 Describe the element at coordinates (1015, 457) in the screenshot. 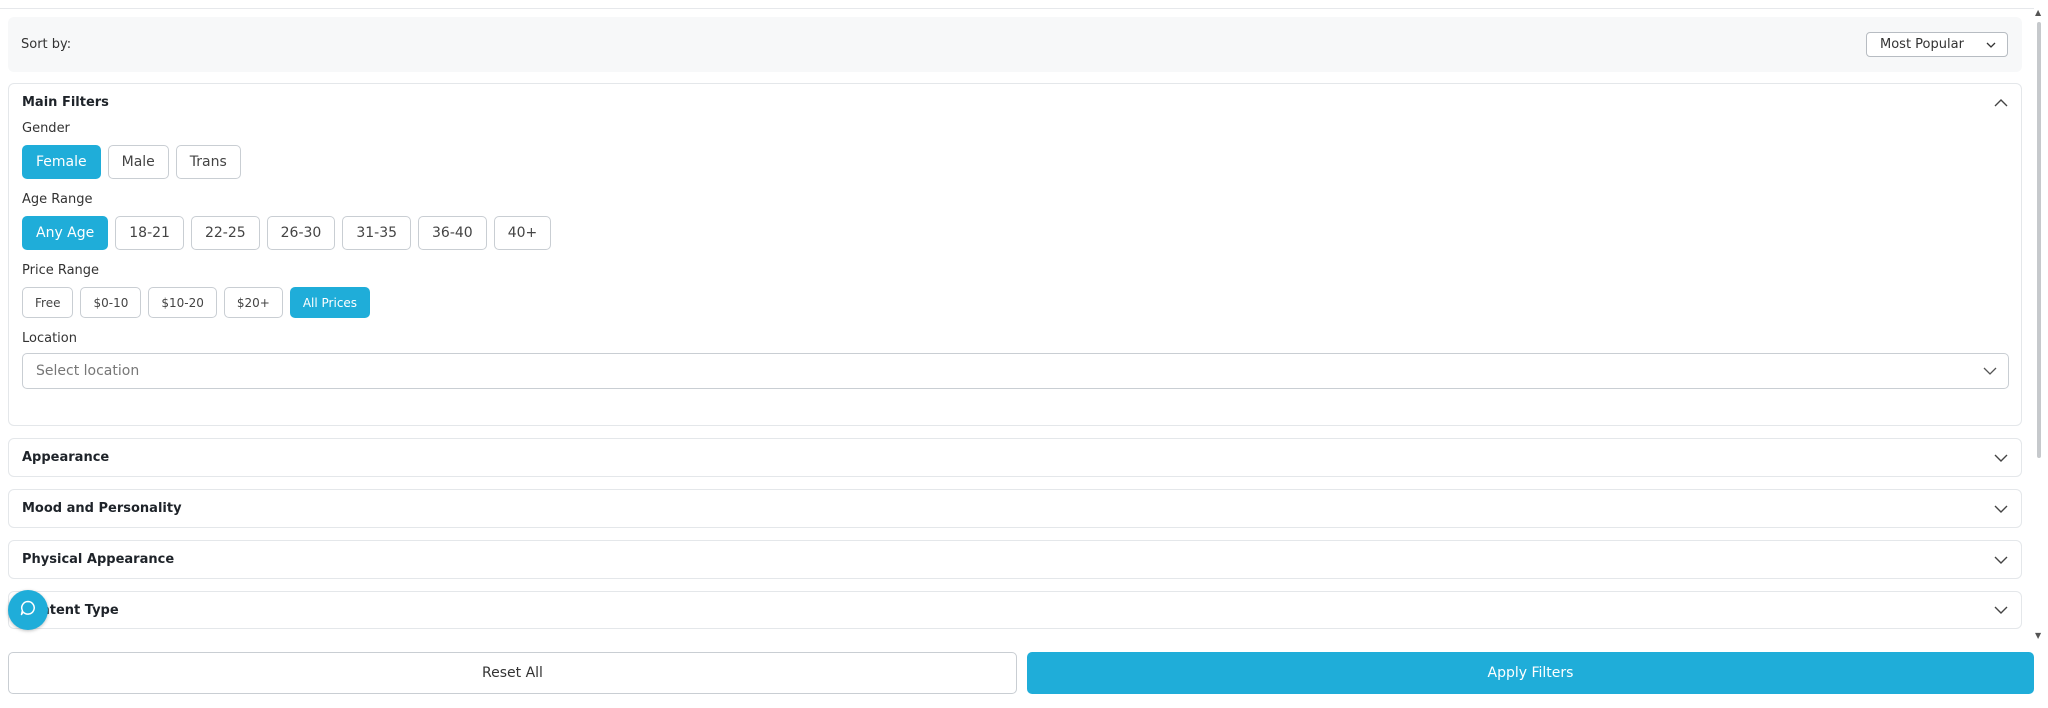

I see `section-appearance: Appearance` at that location.